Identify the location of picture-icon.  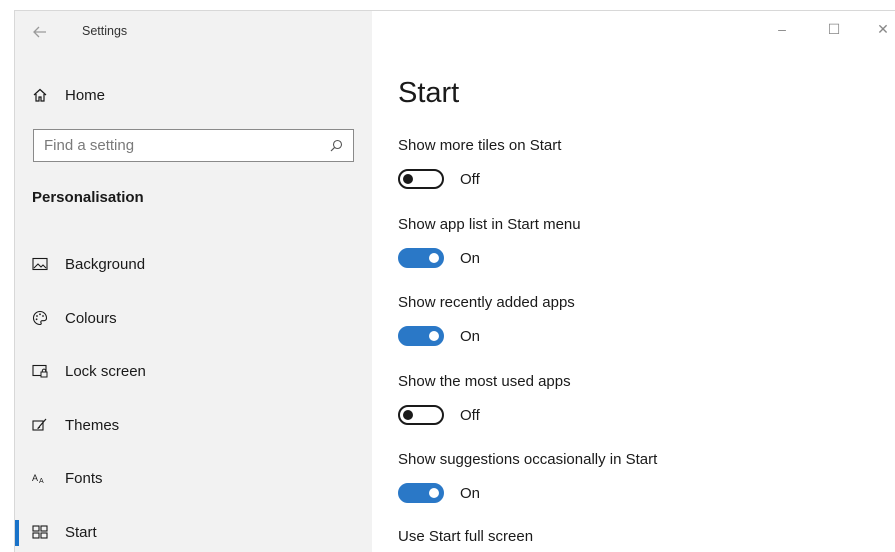
(40, 264).